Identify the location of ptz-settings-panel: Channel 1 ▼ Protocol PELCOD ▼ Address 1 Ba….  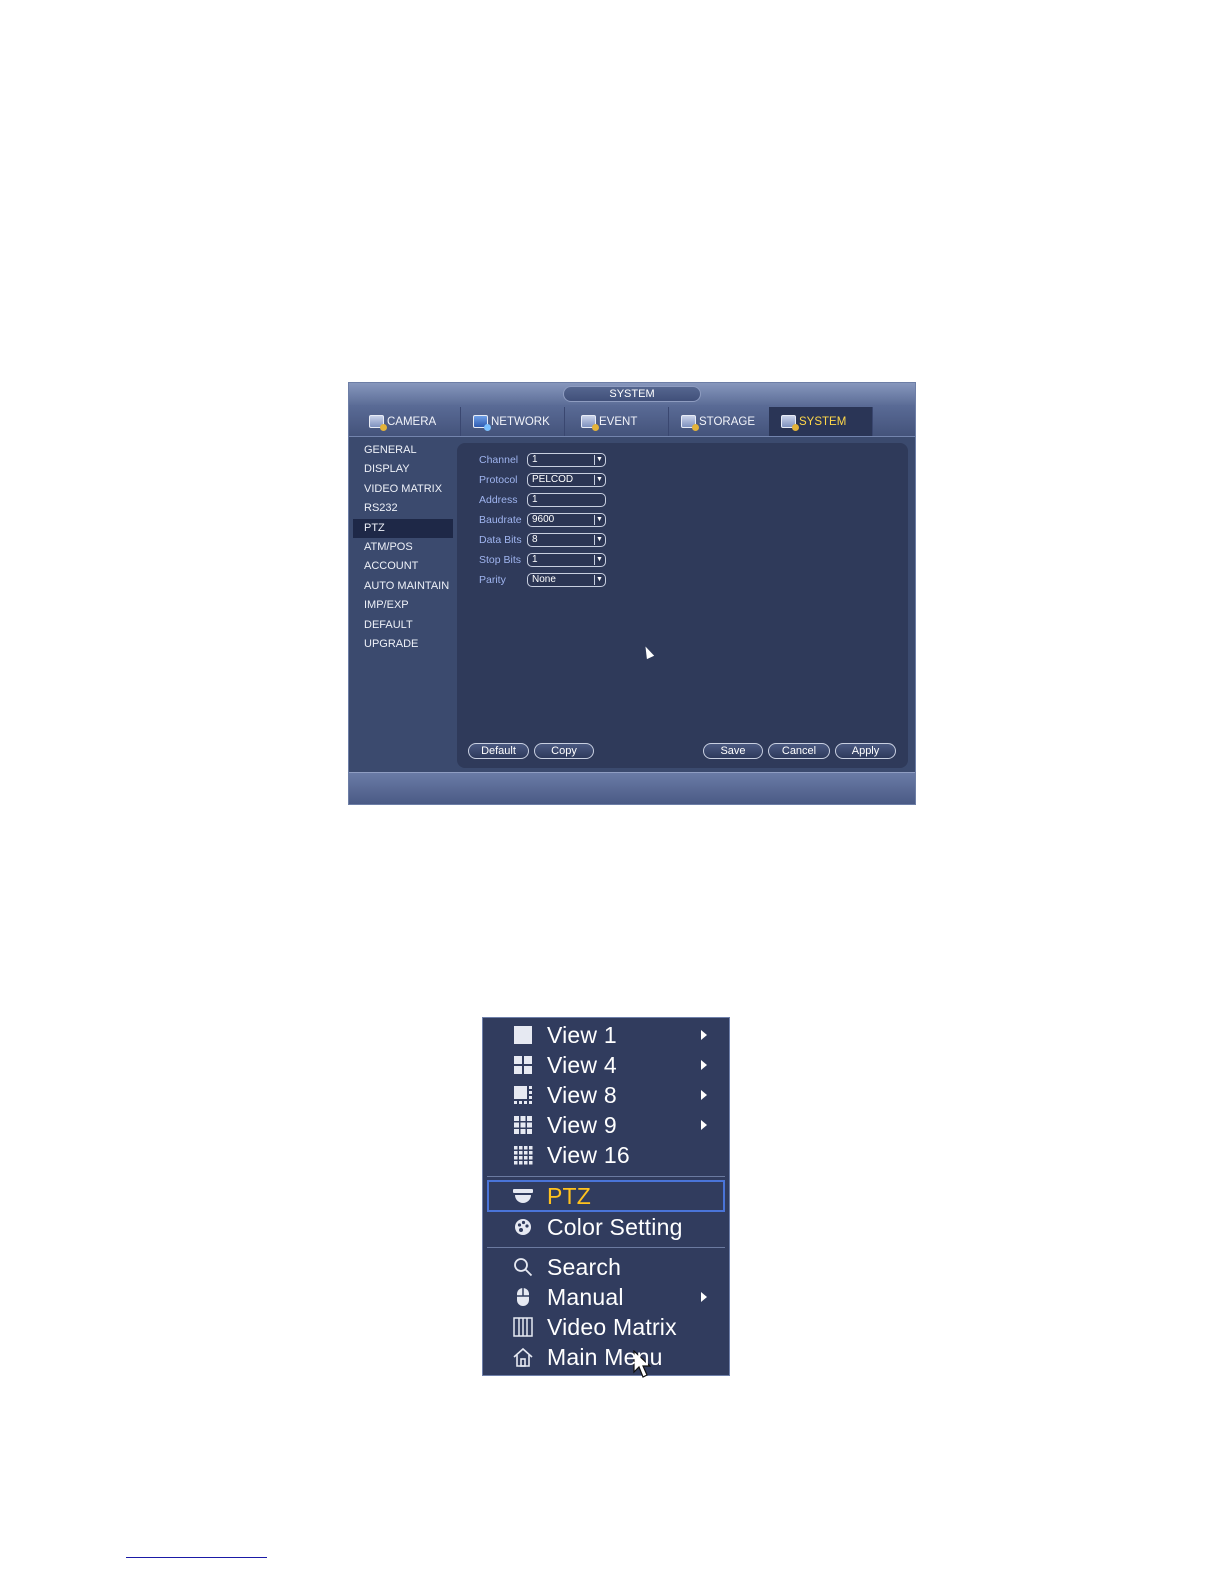
(682, 605).